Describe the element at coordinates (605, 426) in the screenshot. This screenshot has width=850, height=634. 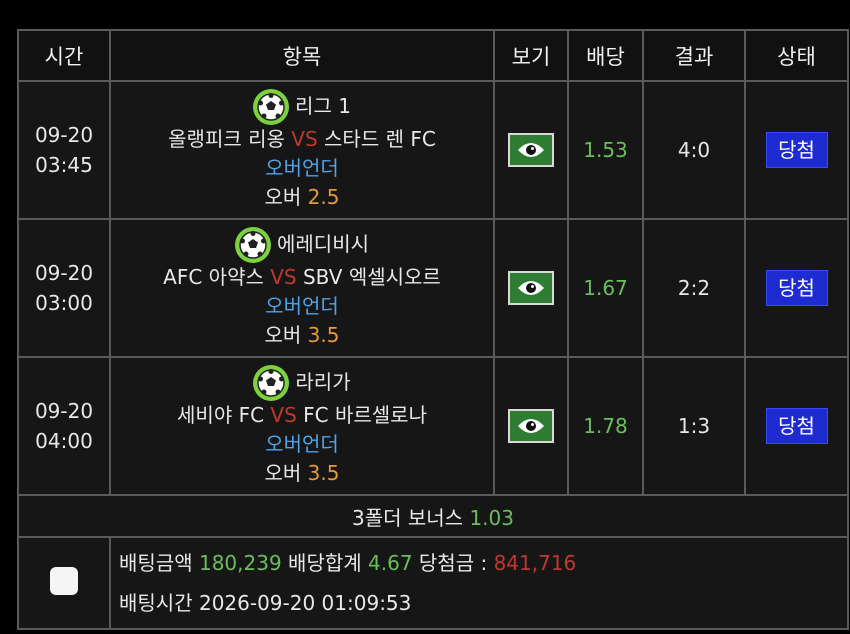
I see `odds-value: 1.78` at that location.